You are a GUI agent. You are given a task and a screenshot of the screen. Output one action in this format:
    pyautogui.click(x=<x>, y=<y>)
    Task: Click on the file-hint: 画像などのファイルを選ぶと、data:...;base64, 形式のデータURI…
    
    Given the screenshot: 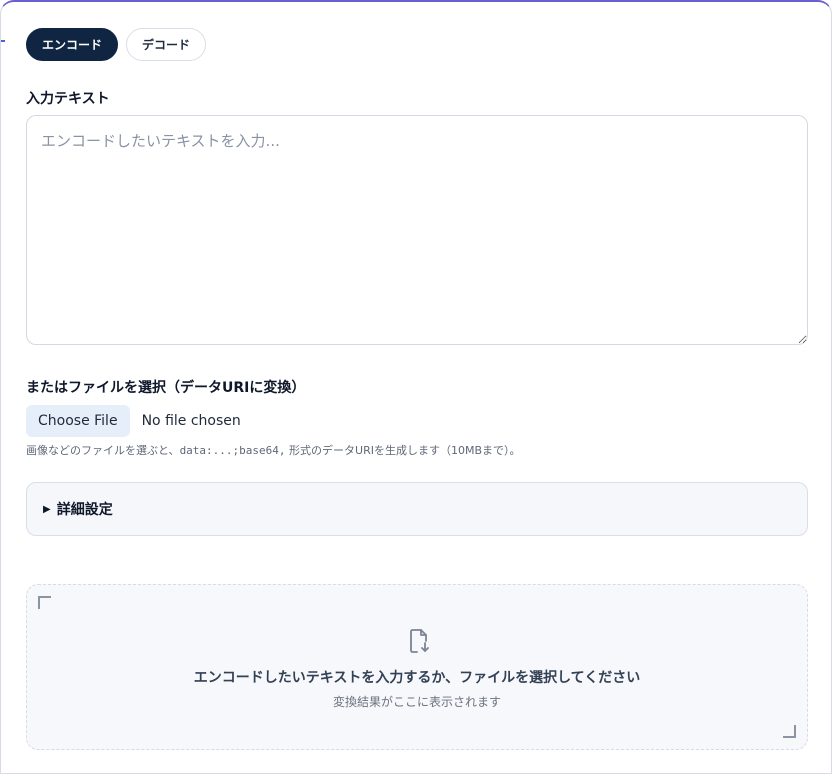 What is the action you would take?
    pyautogui.click(x=273, y=450)
    